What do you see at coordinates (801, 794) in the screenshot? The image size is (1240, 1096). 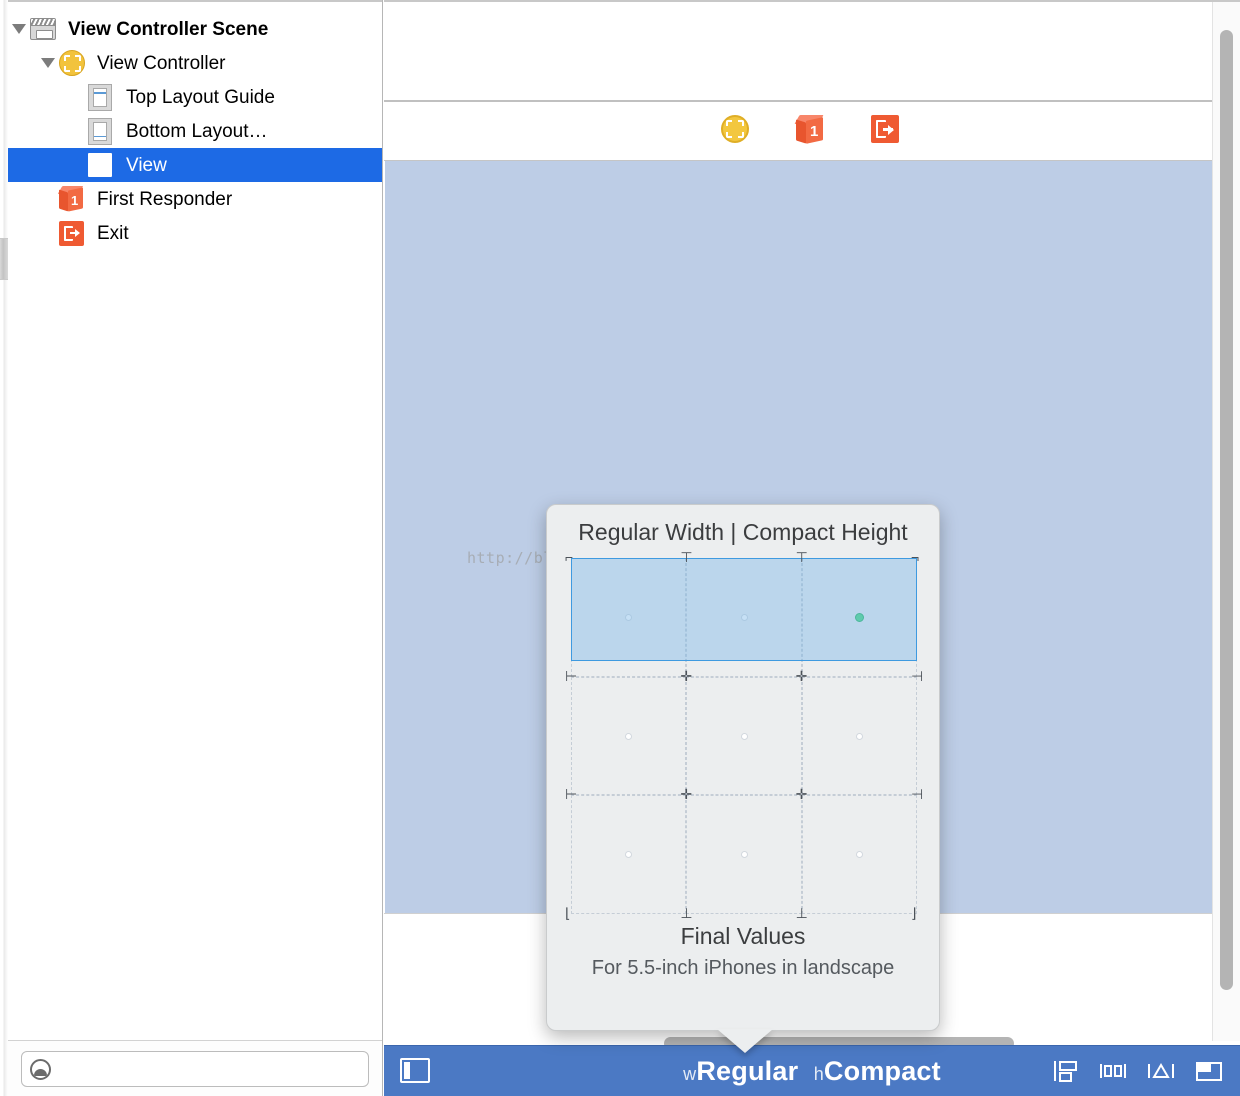 I see `grid-handle-10: ✛` at bounding box center [801, 794].